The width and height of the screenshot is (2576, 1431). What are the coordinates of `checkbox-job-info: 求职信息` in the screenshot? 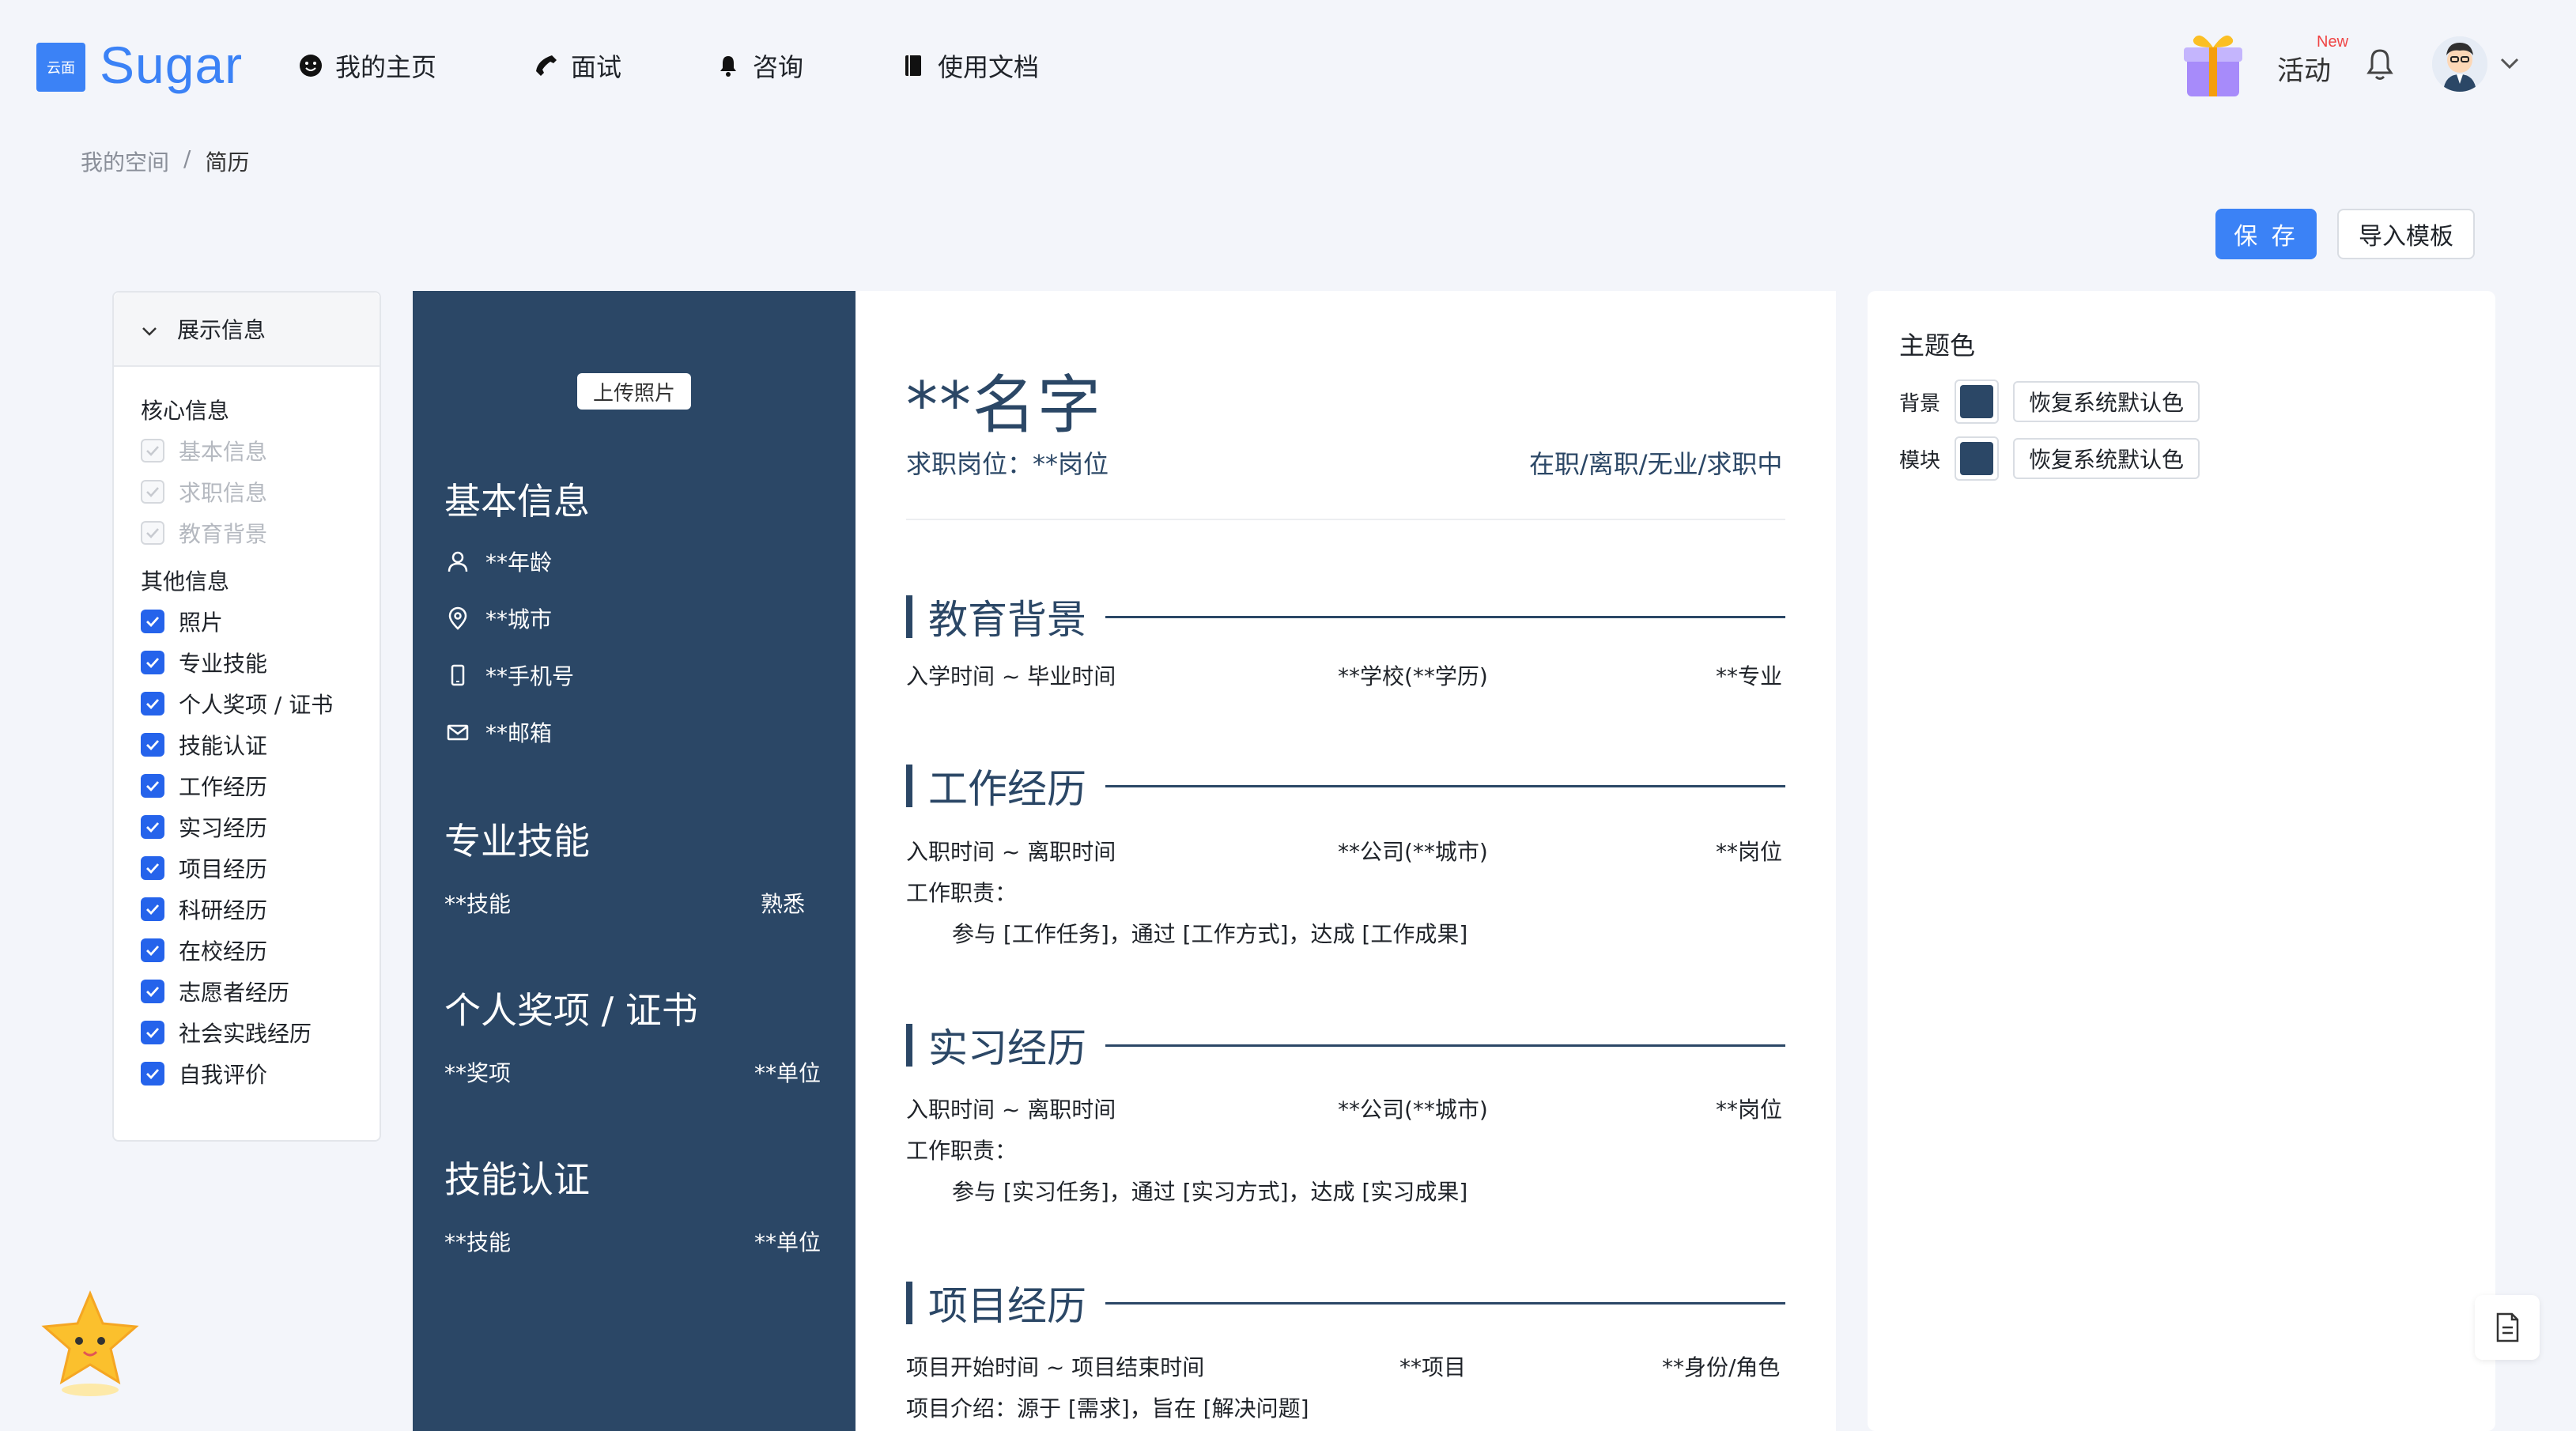 It's located at (260, 491).